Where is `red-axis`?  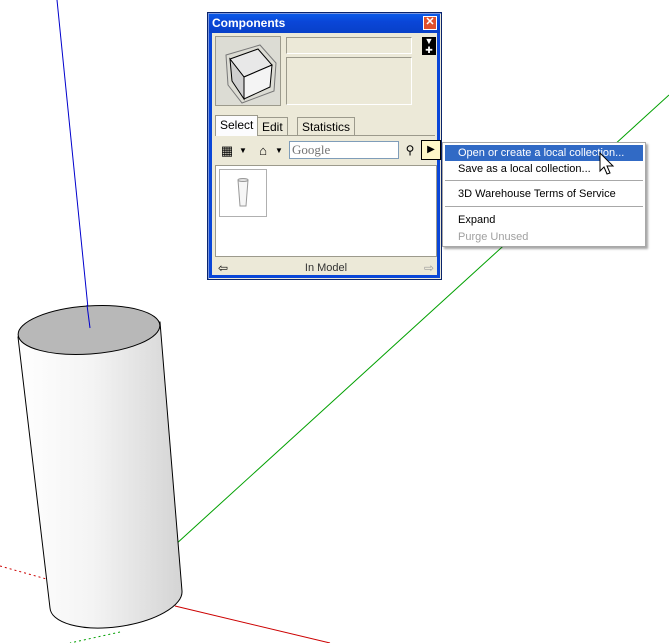 red-axis is located at coordinates (252, 624).